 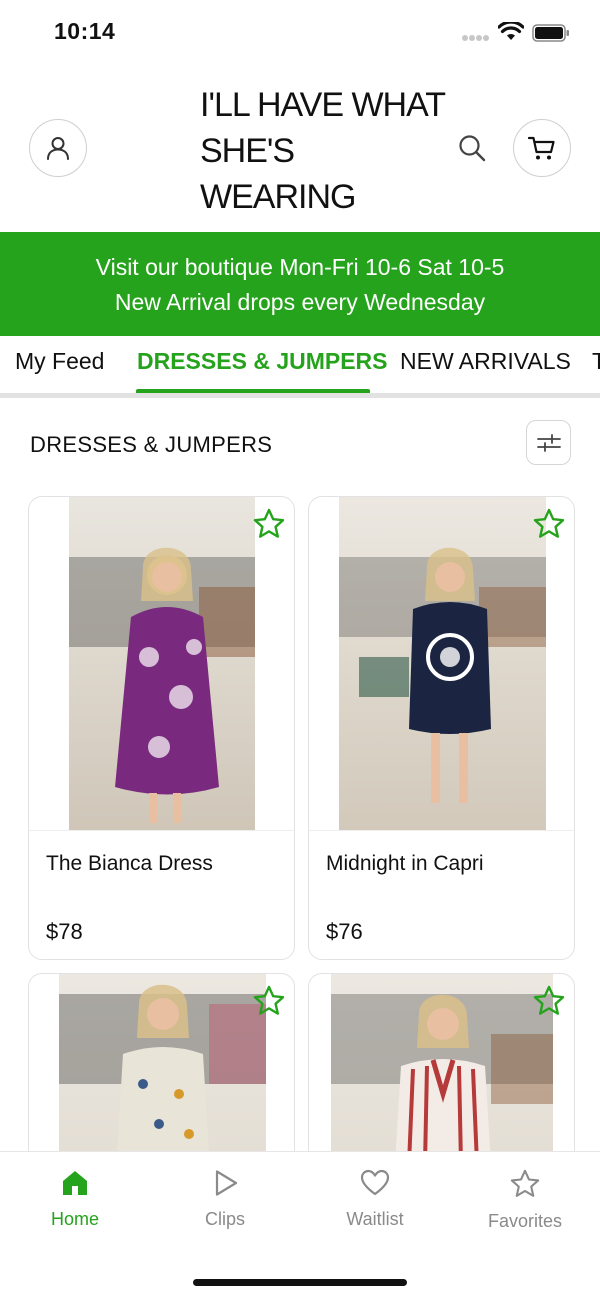 What do you see at coordinates (596, 361) in the screenshot?
I see `tab-next: T` at bounding box center [596, 361].